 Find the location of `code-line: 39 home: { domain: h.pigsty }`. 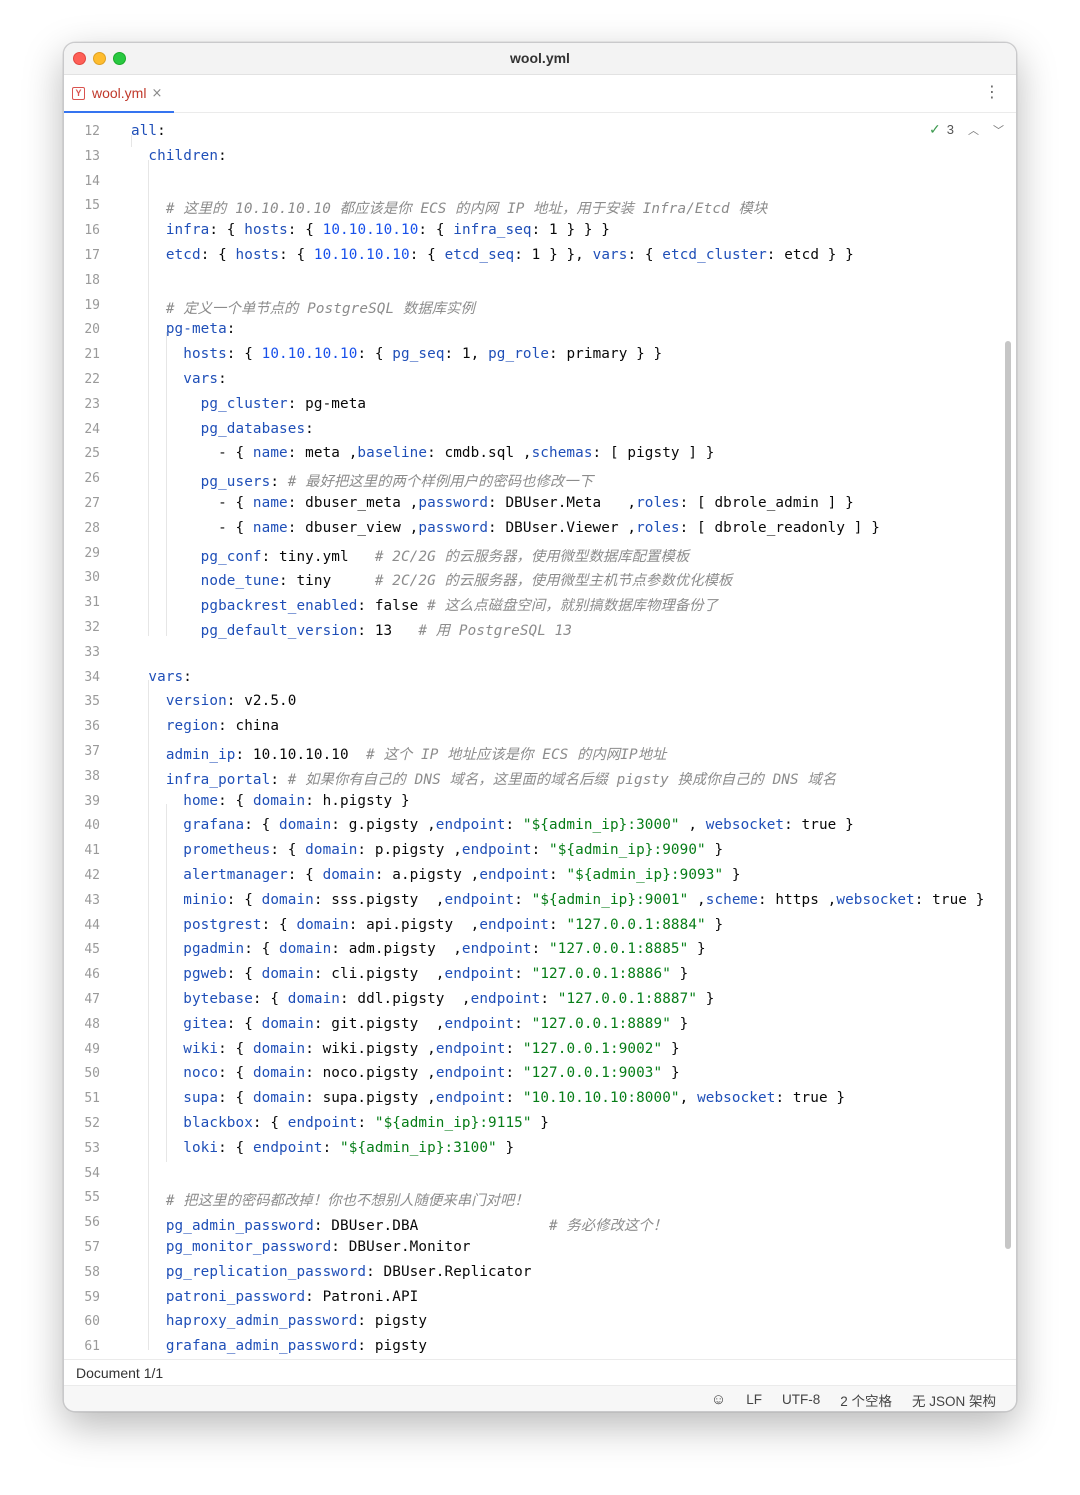

code-line: 39 home: { domain: h.pigsty } is located at coordinates (540, 802).